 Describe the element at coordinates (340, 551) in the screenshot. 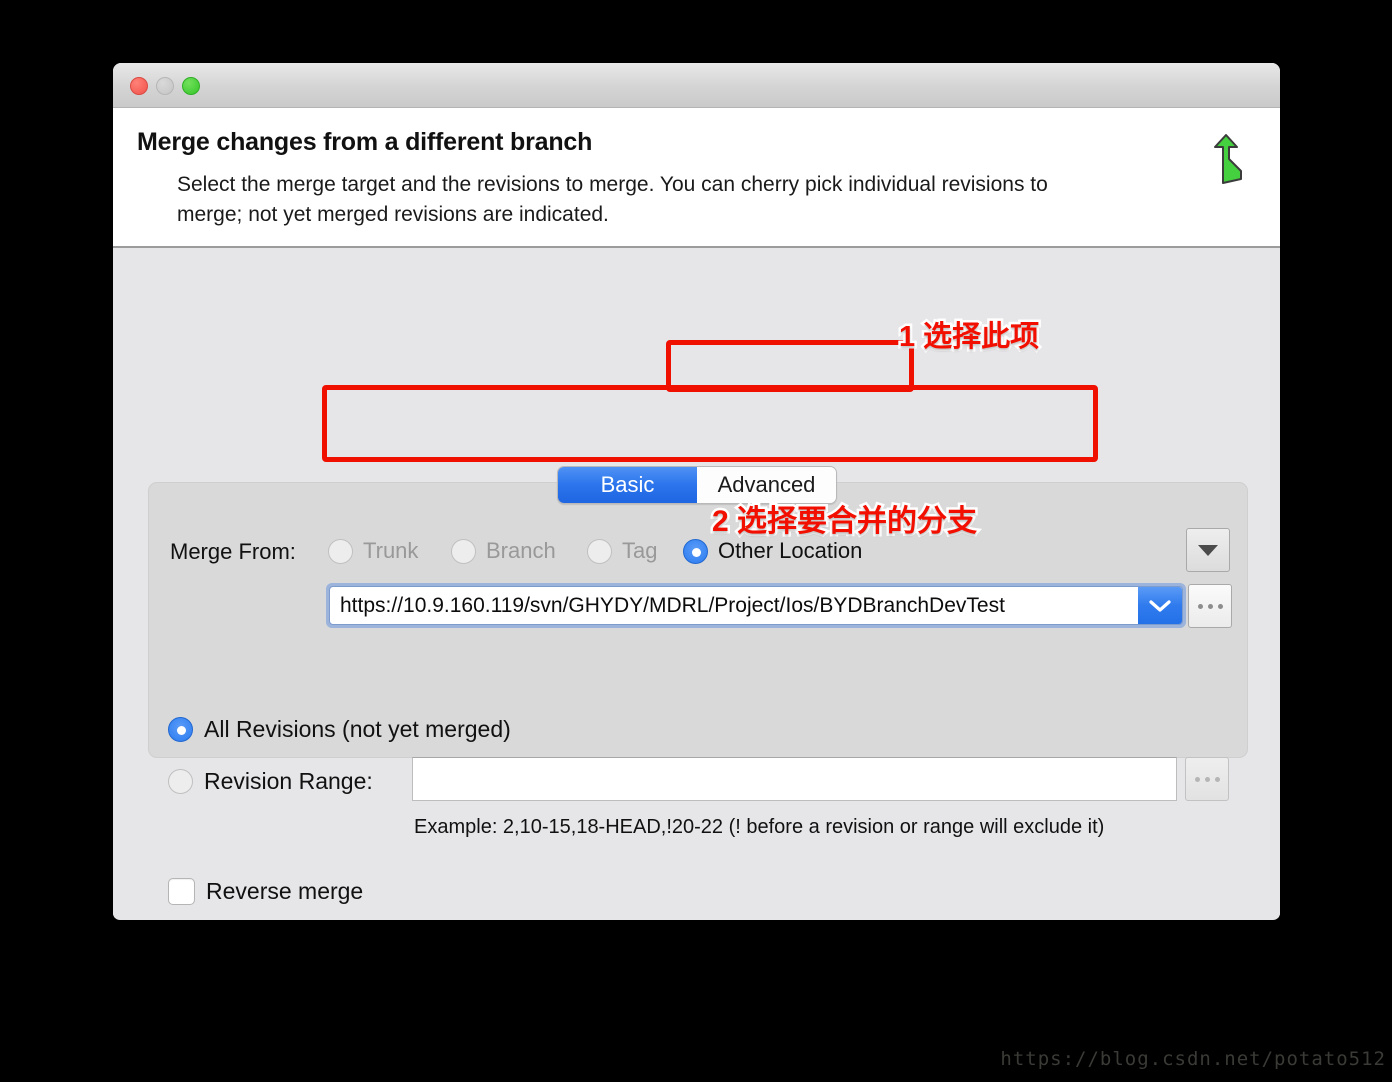

I see `radio-trunk-icon` at that location.